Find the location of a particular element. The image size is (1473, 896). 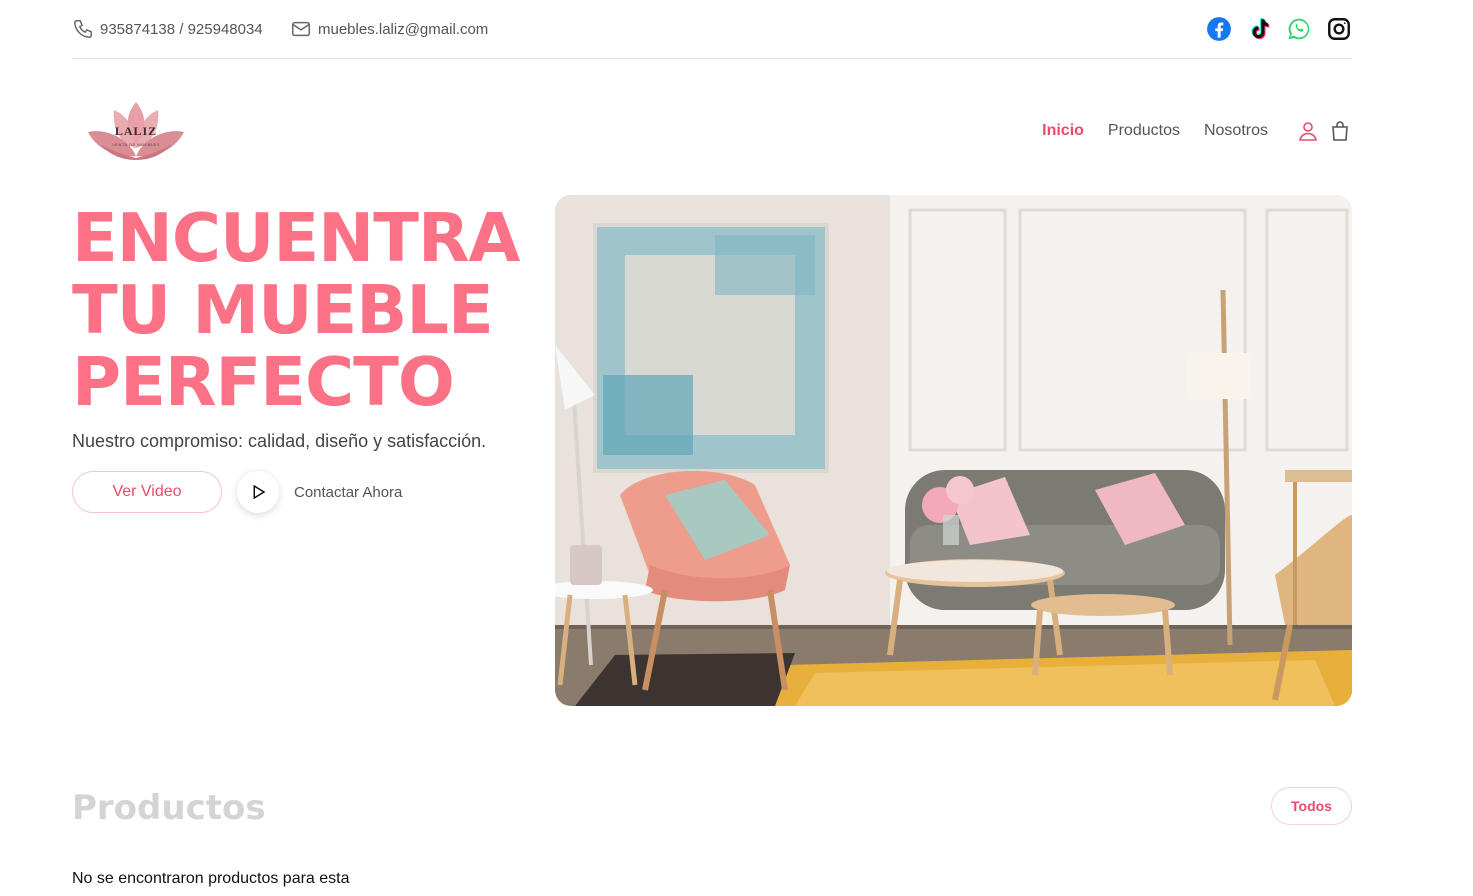

watch-video-button: Ver Video is located at coordinates (147, 492).